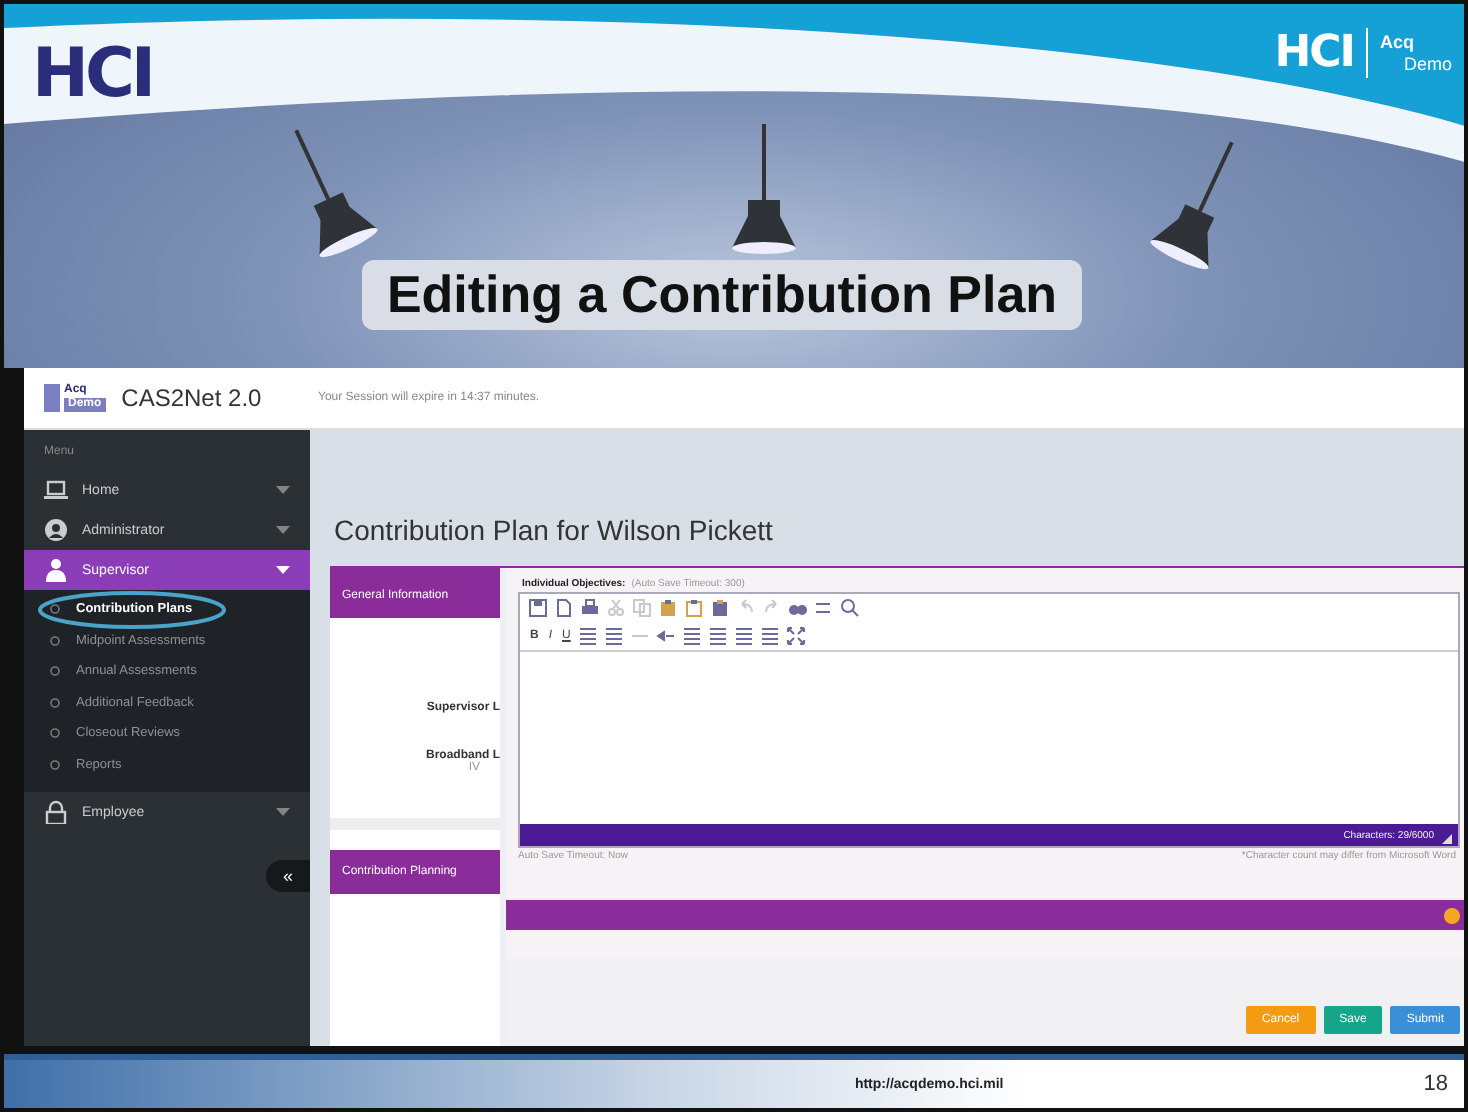  What do you see at coordinates (722, 295) in the screenshot?
I see `slide-title: Editing a Contribution Plan` at bounding box center [722, 295].